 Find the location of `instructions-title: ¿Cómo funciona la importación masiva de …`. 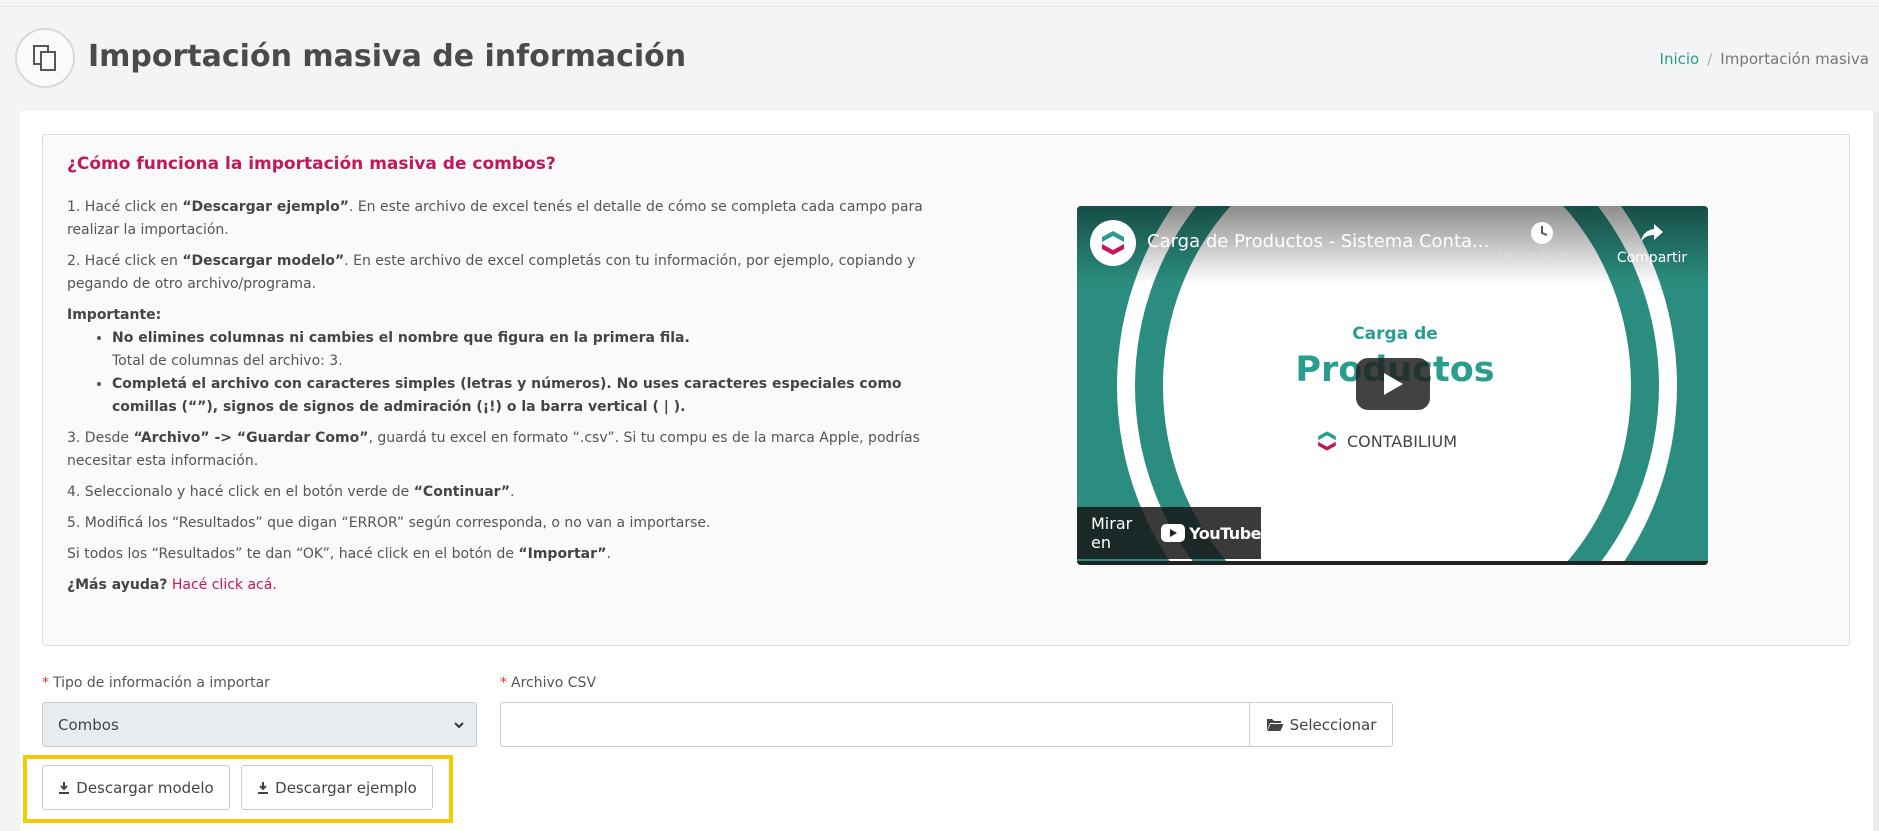

instructions-title: ¿Cómo funciona la importación masiva de … is located at coordinates (311, 164).